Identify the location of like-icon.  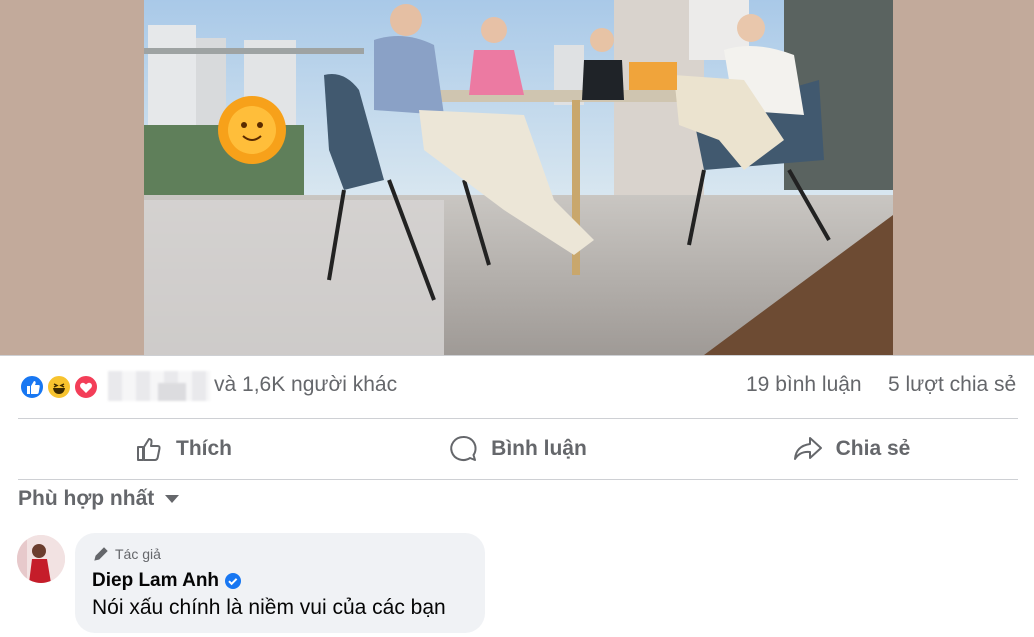
(32, 387).